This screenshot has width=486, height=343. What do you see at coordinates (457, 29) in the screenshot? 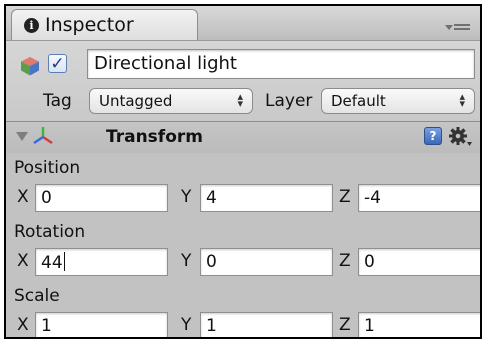
I see `panel-menu-icon` at bounding box center [457, 29].